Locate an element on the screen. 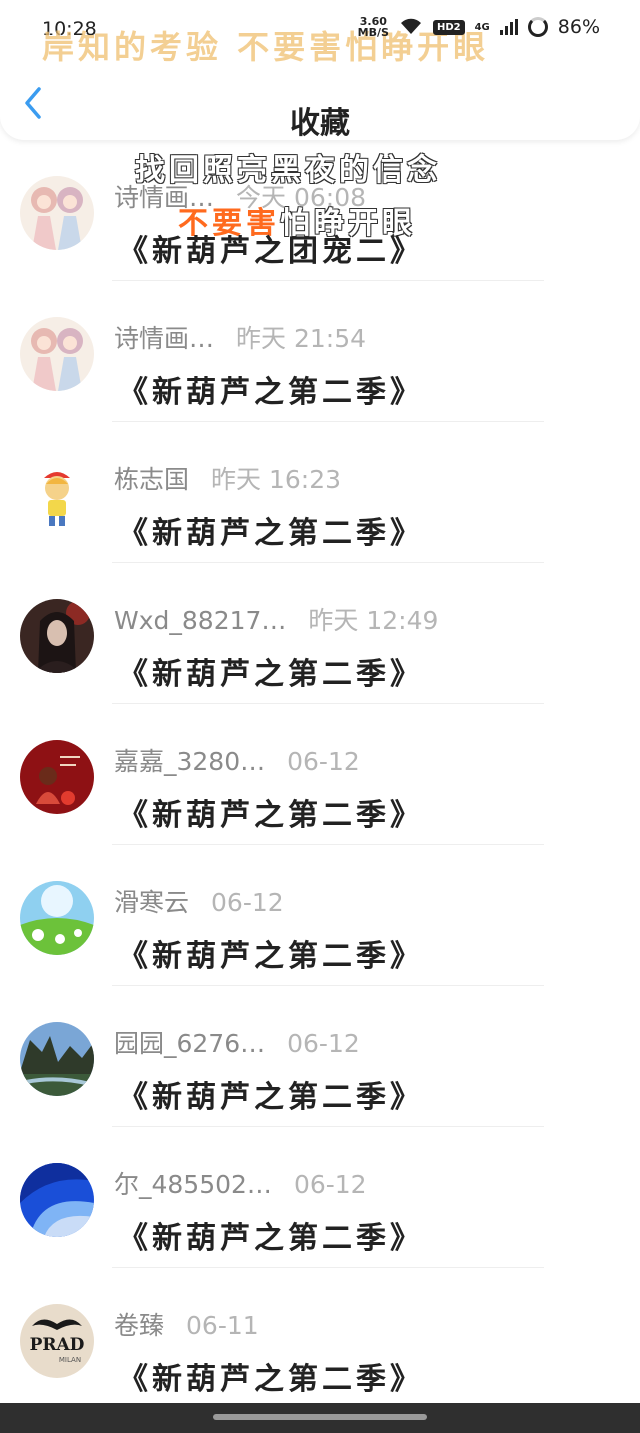  author-name: 滑寒云 is located at coordinates (152, 902).